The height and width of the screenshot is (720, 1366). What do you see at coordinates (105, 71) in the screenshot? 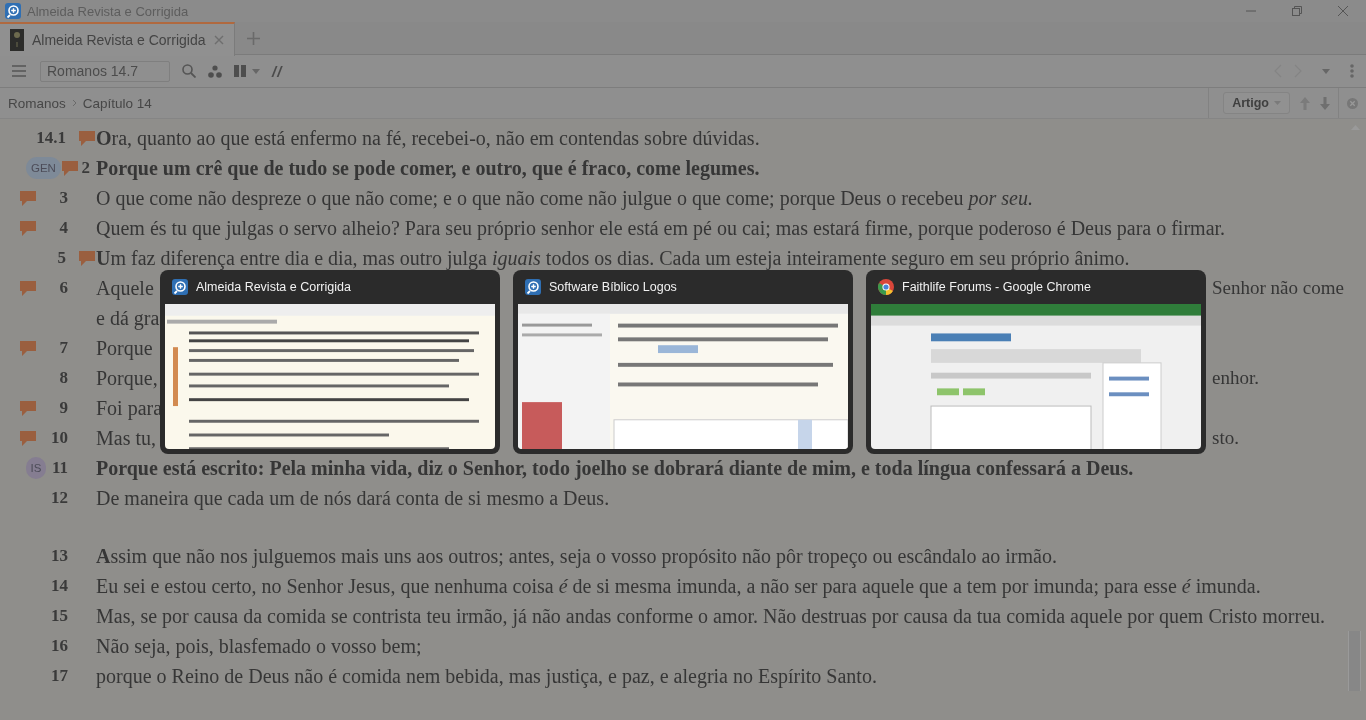
I see `reference-field: Romanos 14.7` at bounding box center [105, 71].